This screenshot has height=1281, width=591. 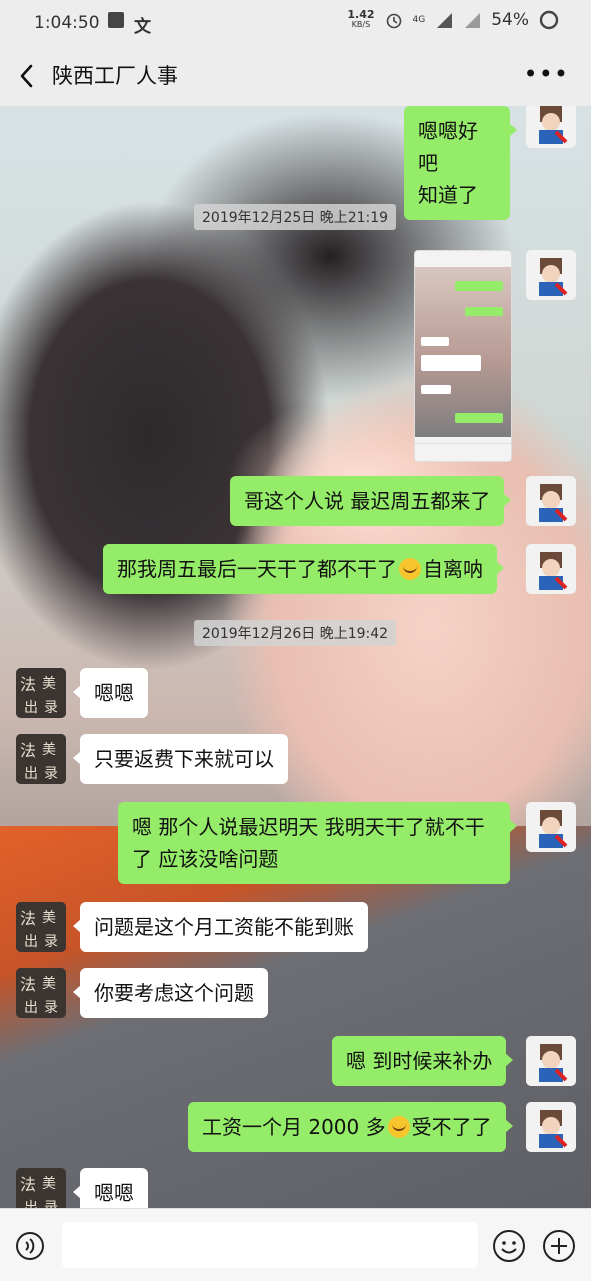 I want to click on message-input, so click(x=270, y=1245).